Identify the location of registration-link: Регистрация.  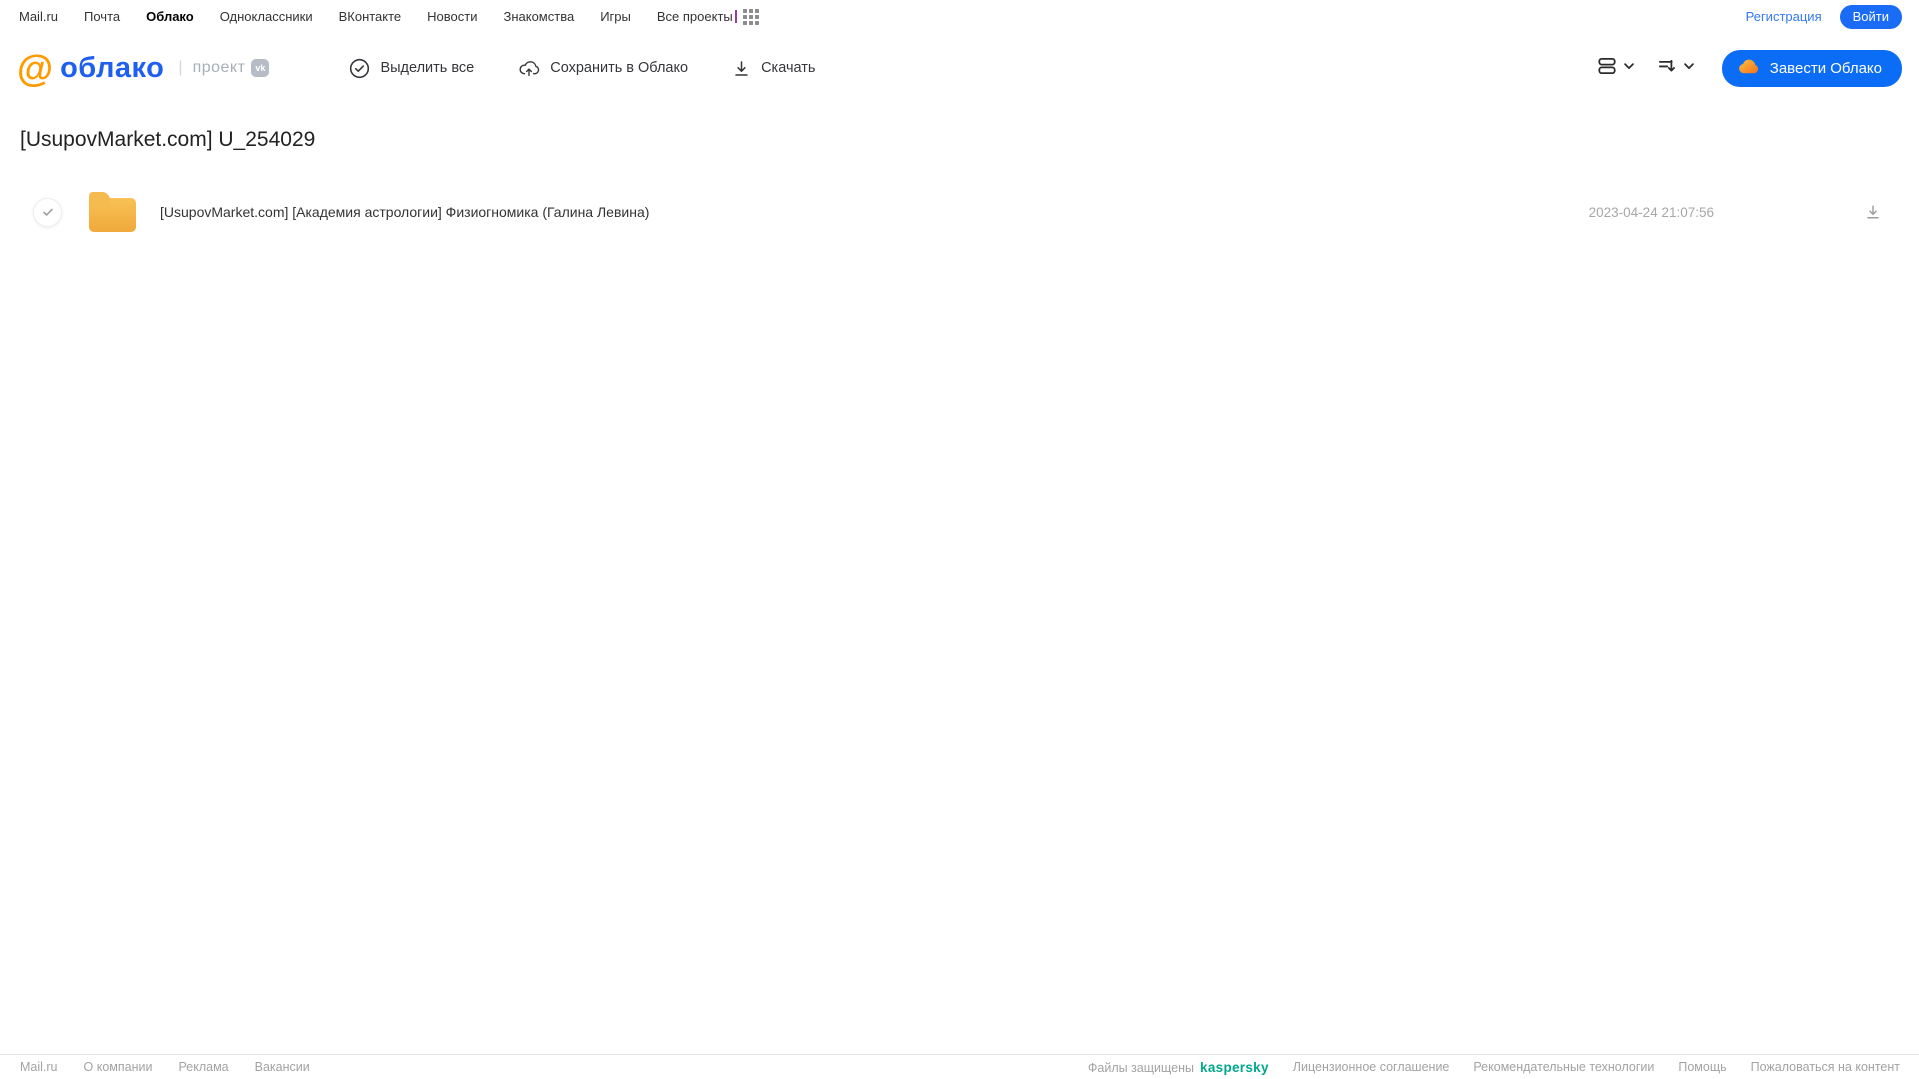
(1784, 16).